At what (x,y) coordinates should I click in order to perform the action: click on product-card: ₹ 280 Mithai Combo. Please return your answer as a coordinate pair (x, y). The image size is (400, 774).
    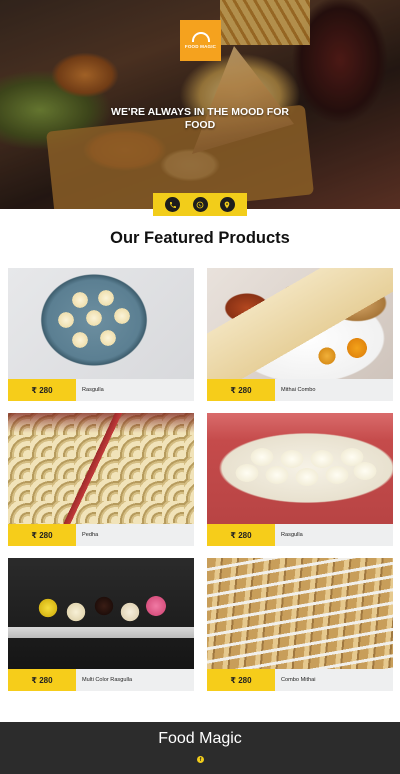
    Looking at the image, I should click on (300, 334).